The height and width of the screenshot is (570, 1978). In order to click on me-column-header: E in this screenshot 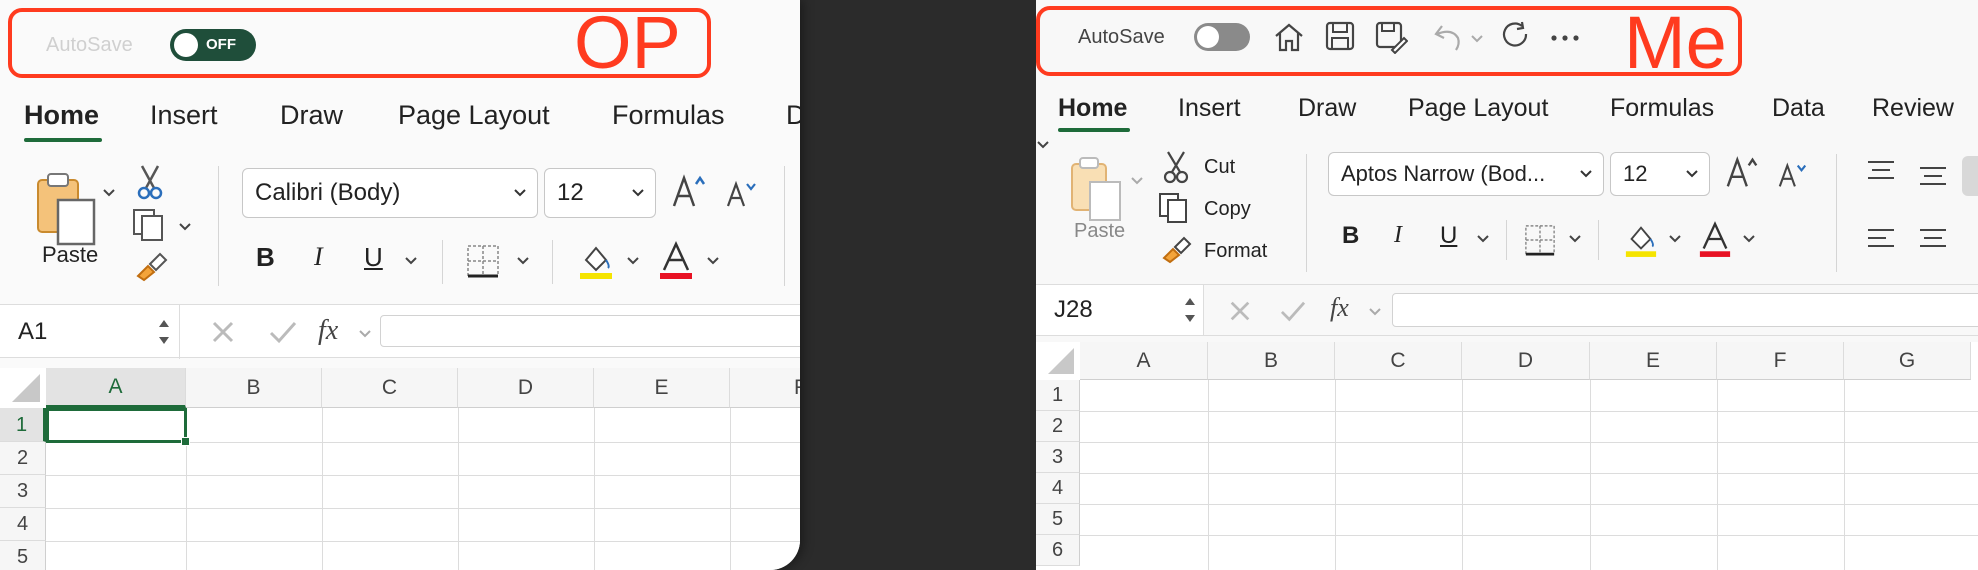, I will do `click(1653, 361)`.